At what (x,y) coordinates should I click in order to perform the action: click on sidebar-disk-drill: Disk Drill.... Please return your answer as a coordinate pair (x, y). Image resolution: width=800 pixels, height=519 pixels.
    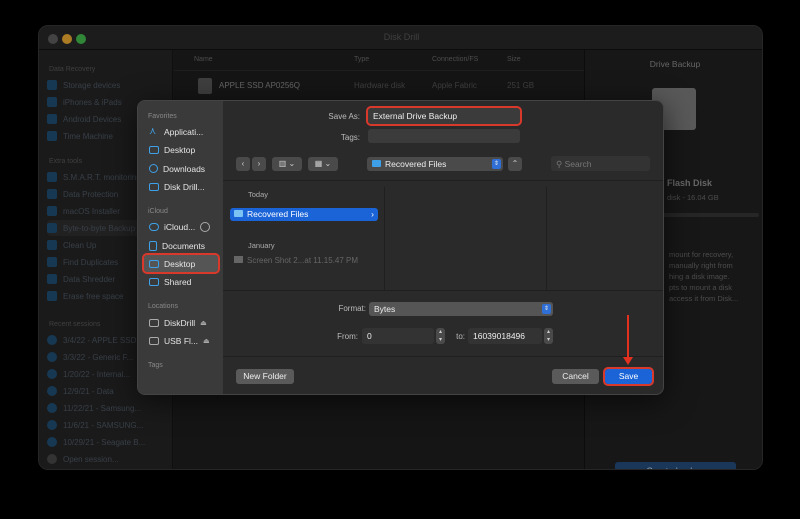
    Looking at the image, I should click on (181, 186).